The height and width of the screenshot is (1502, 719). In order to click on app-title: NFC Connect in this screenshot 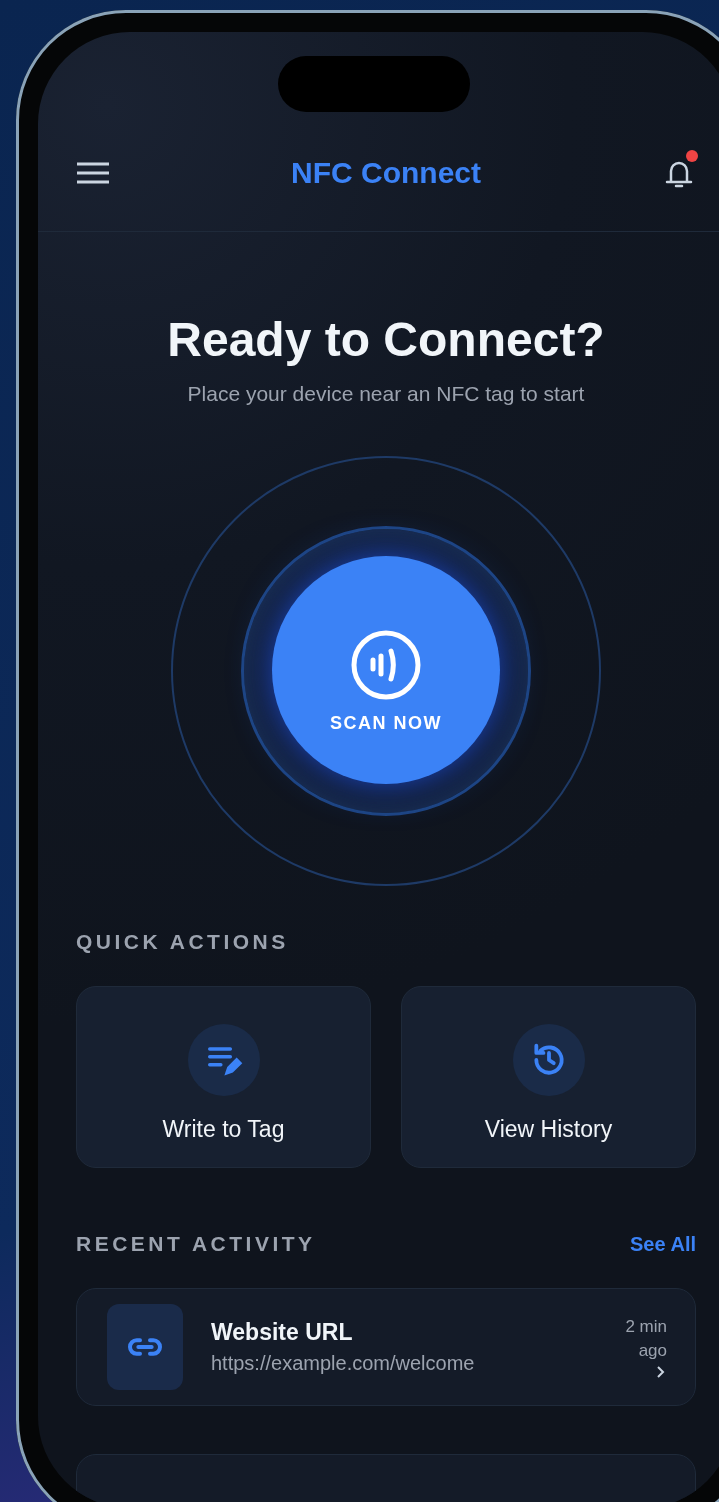, I will do `click(386, 173)`.